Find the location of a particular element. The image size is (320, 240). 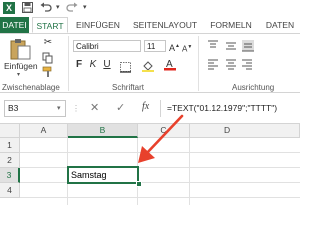

tab-formulas: FORMELN is located at coordinates (231, 25).